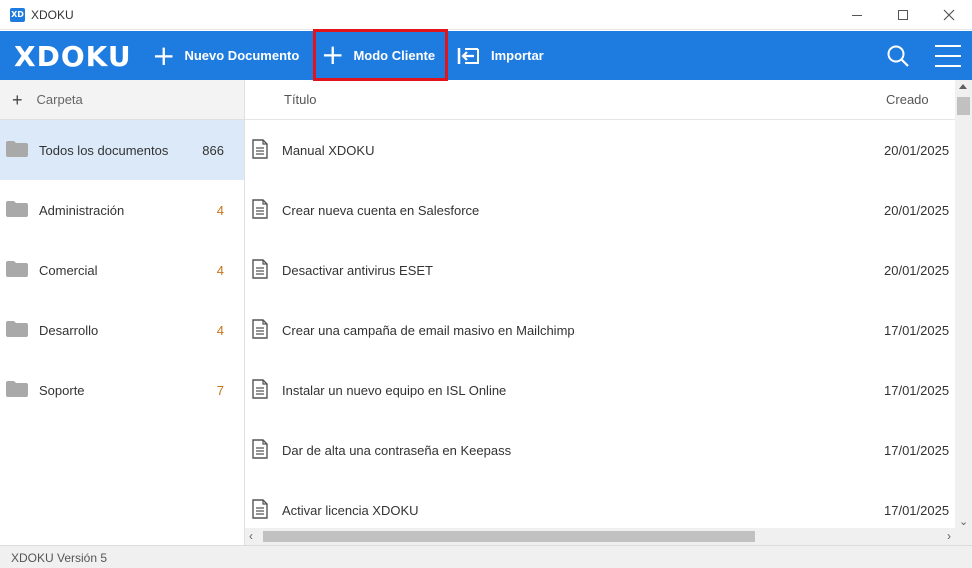 The height and width of the screenshot is (568, 972). I want to click on close-icon, so click(949, 15).